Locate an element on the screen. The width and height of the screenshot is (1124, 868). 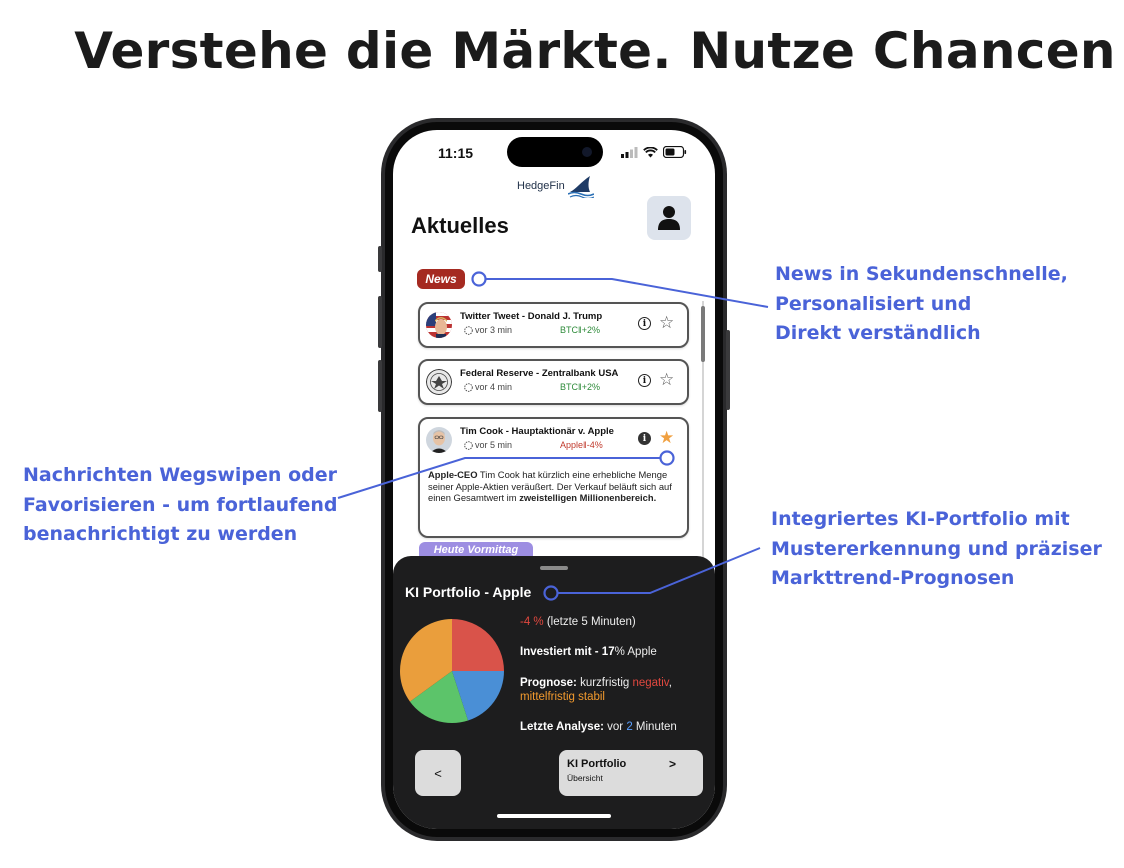
callout-line: benachrichtigt zu werden is located at coordinates (160, 534).